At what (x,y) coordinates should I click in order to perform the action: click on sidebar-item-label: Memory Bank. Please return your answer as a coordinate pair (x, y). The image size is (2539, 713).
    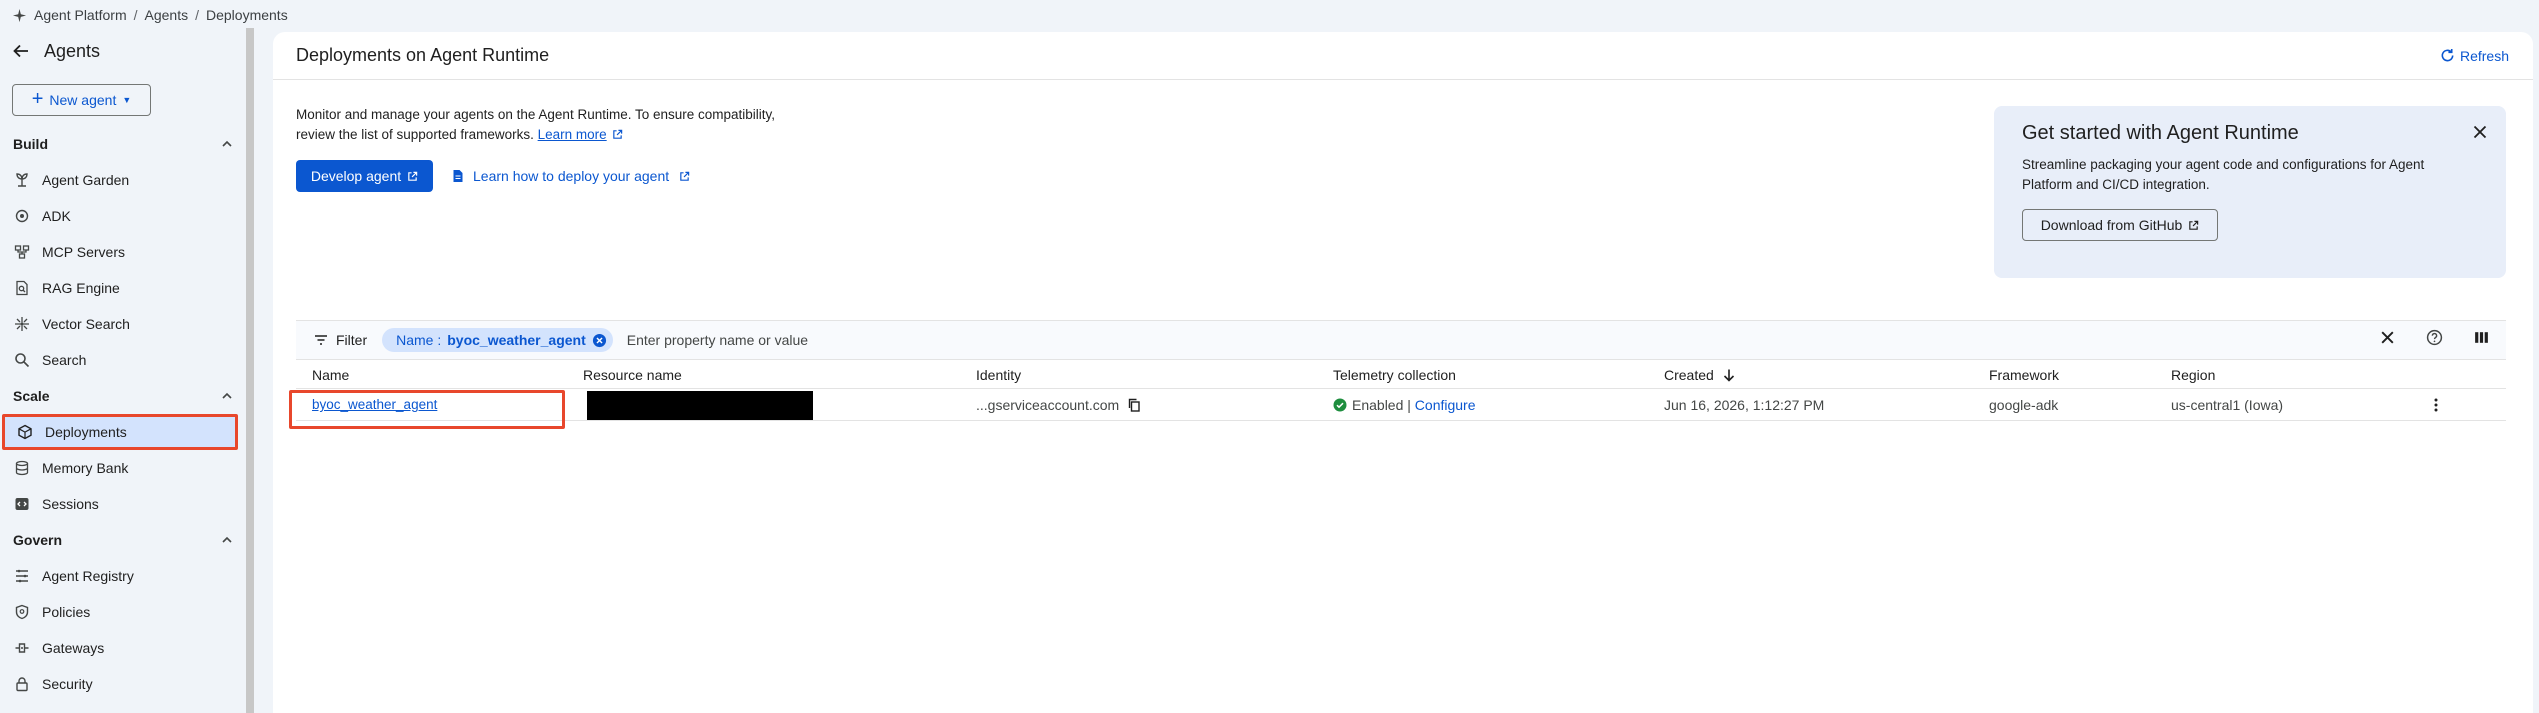
    Looking at the image, I should click on (85, 468).